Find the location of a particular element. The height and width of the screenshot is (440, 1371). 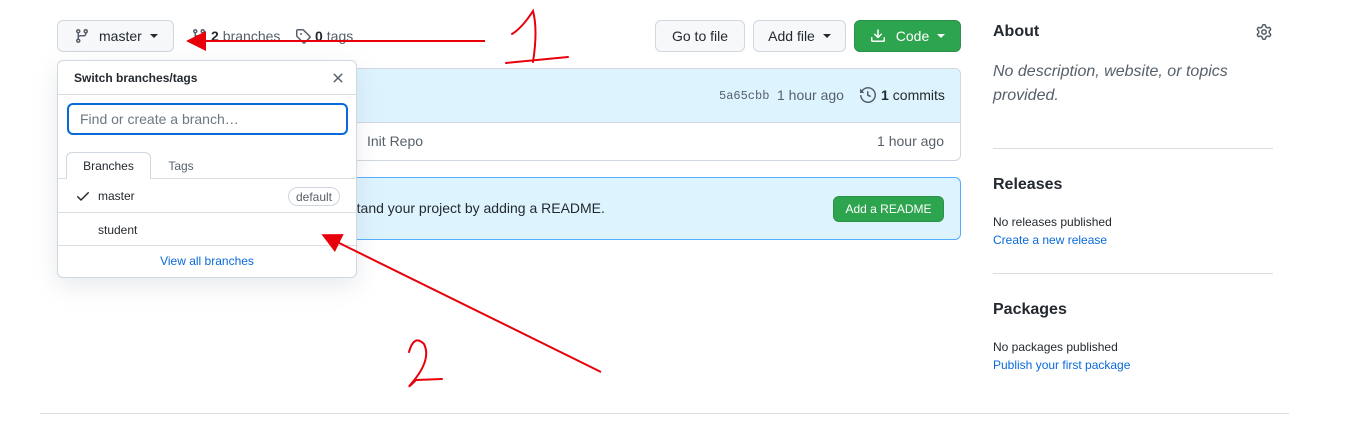

gear-icon is located at coordinates (1264, 32).